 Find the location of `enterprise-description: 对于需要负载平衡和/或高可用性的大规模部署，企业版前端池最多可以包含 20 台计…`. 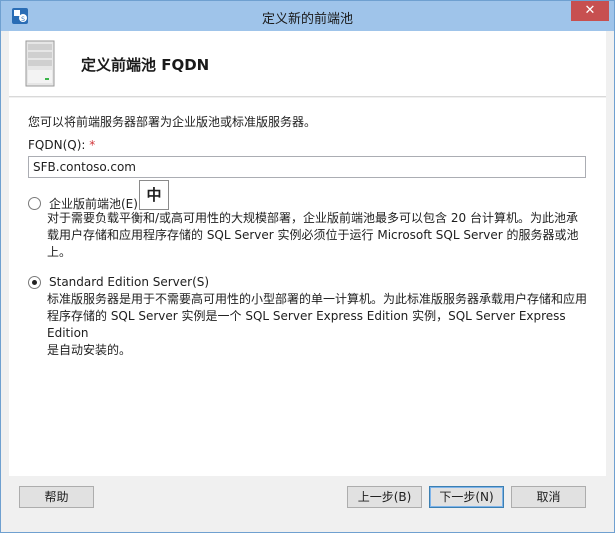

enterprise-description: 对于需要负载平衡和/或高可用性的大规模部署，企业版前端池最多可以包含 20 台计… is located at coordinates (313, 235).